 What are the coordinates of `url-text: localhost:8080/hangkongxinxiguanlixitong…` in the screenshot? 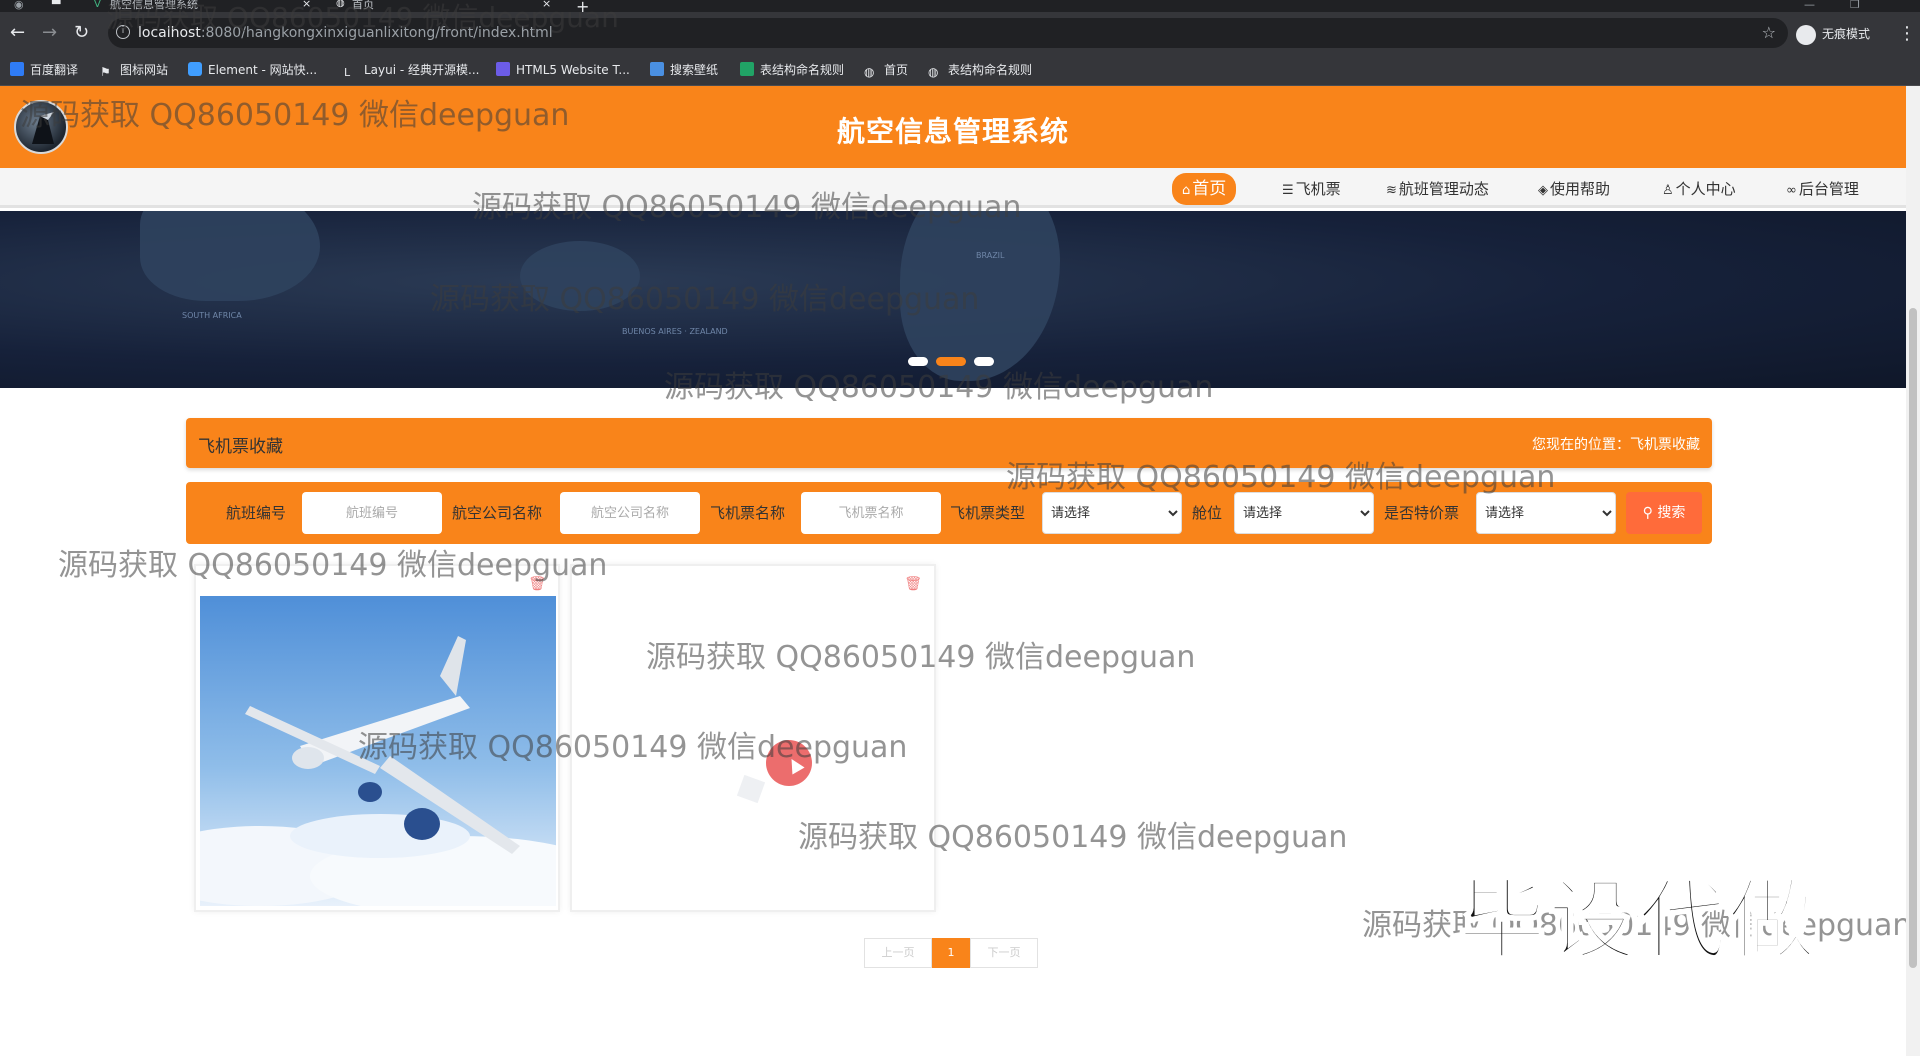 It's located at (345, 33).